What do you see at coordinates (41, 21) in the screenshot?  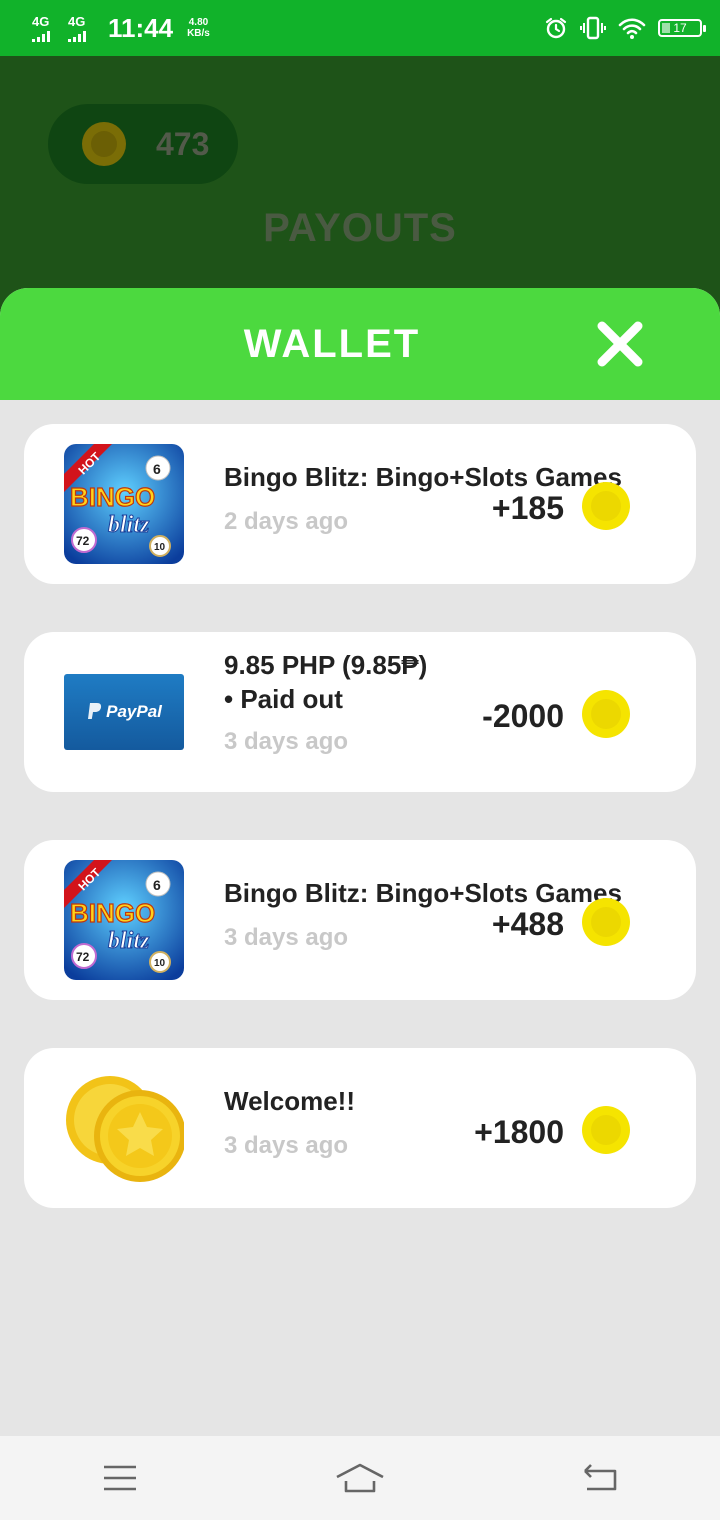 I see `network-type-1: 4G` at bounding box center [41, 21].